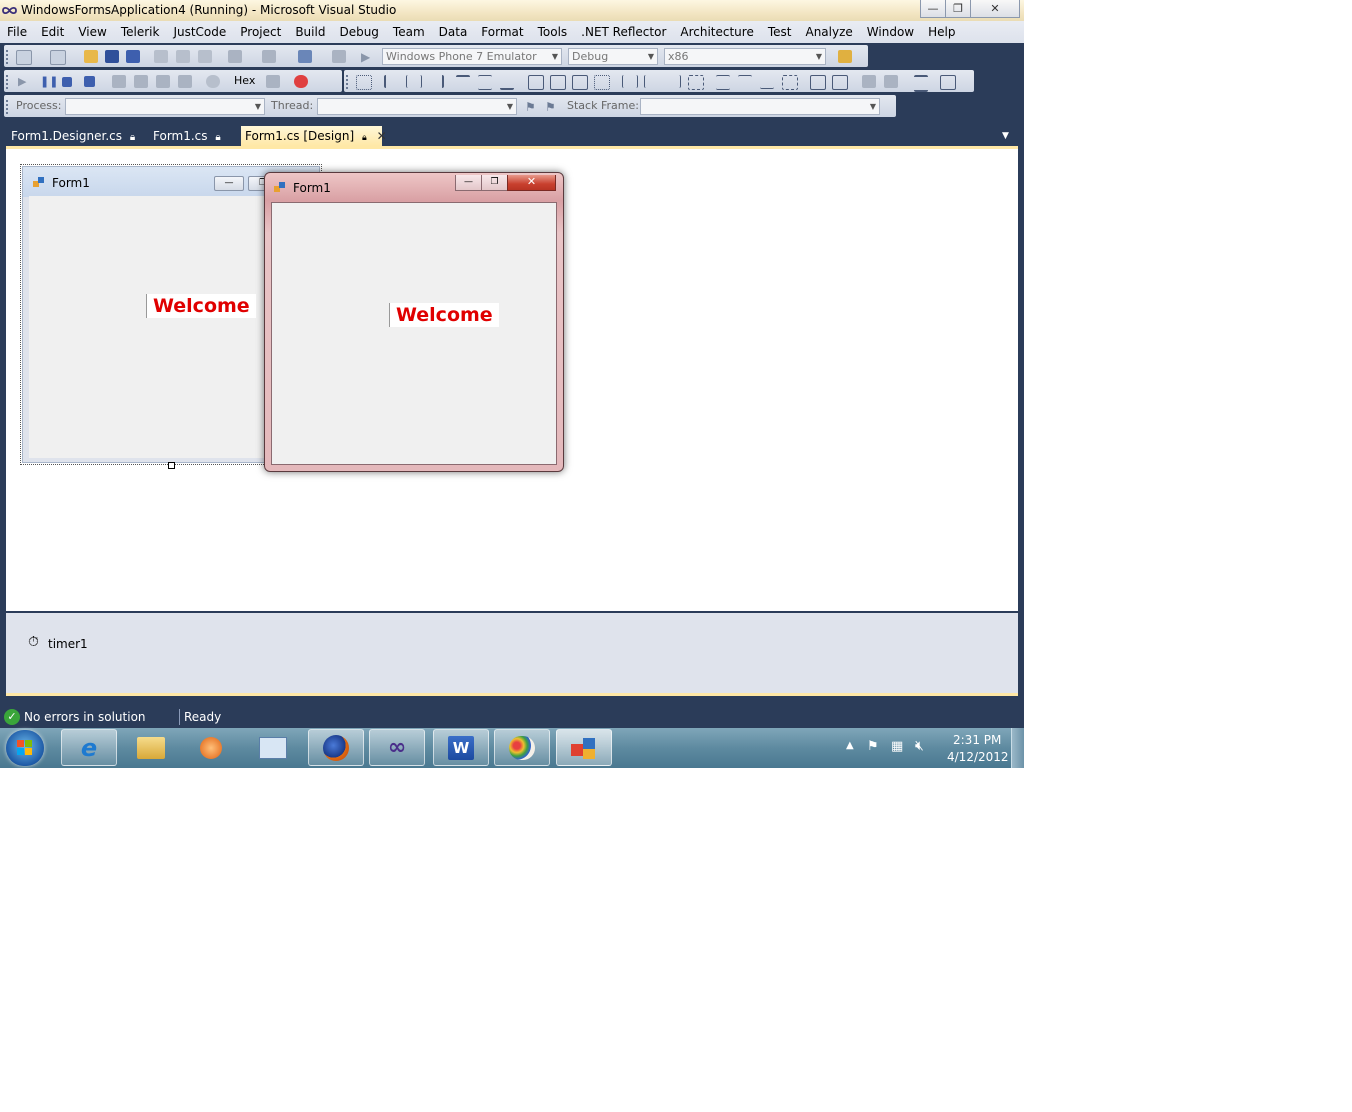  Describe the element at coordinates (767, 82) in the screenshot. I see `decrease-vertical-spacing-icon` at that location.